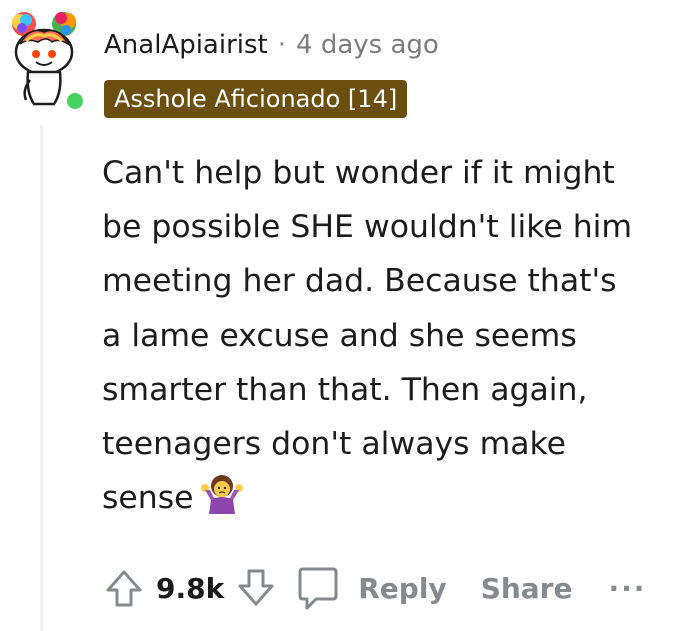 This screenshot has width=700, height=631. What do you see at coordinates (190, 588) in the screenshot?
I see `vote-count: 9.8k` at bounding box center [190, 588].